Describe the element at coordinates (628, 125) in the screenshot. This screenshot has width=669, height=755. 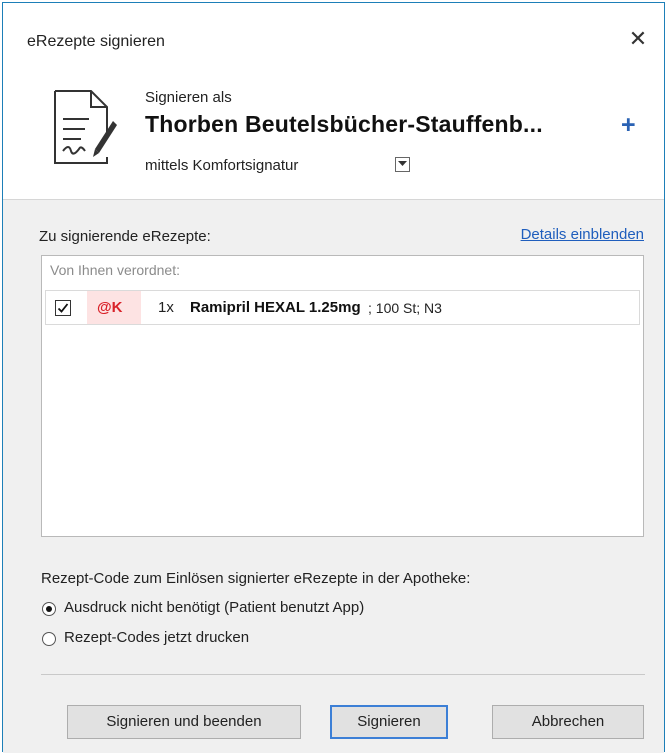
I see `plus-icon: +` at that location.